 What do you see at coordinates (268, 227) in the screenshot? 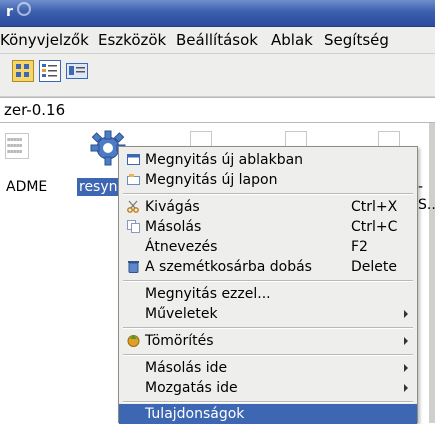
I see `menu-item-copy: Másolás Ctrl+C` at bounding box center [268, 227].